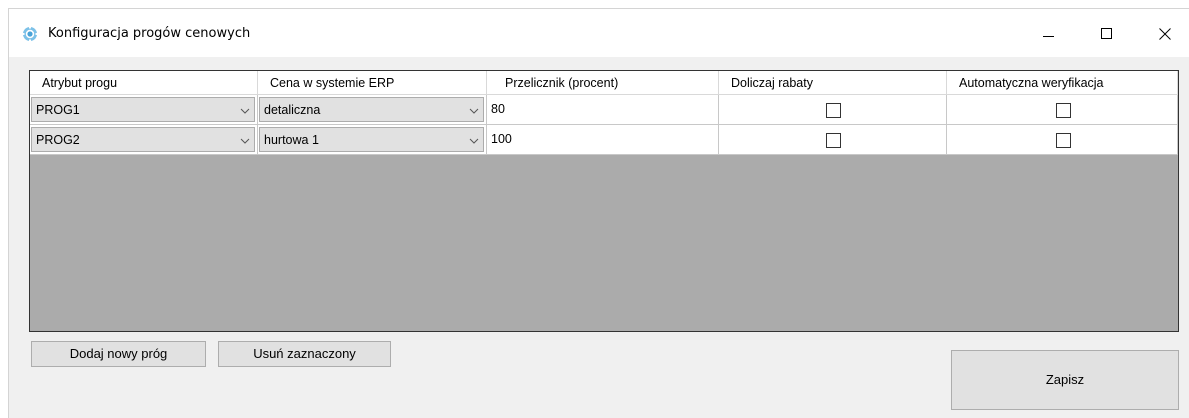  I want to click on minimize-button, so click(1049, 34).